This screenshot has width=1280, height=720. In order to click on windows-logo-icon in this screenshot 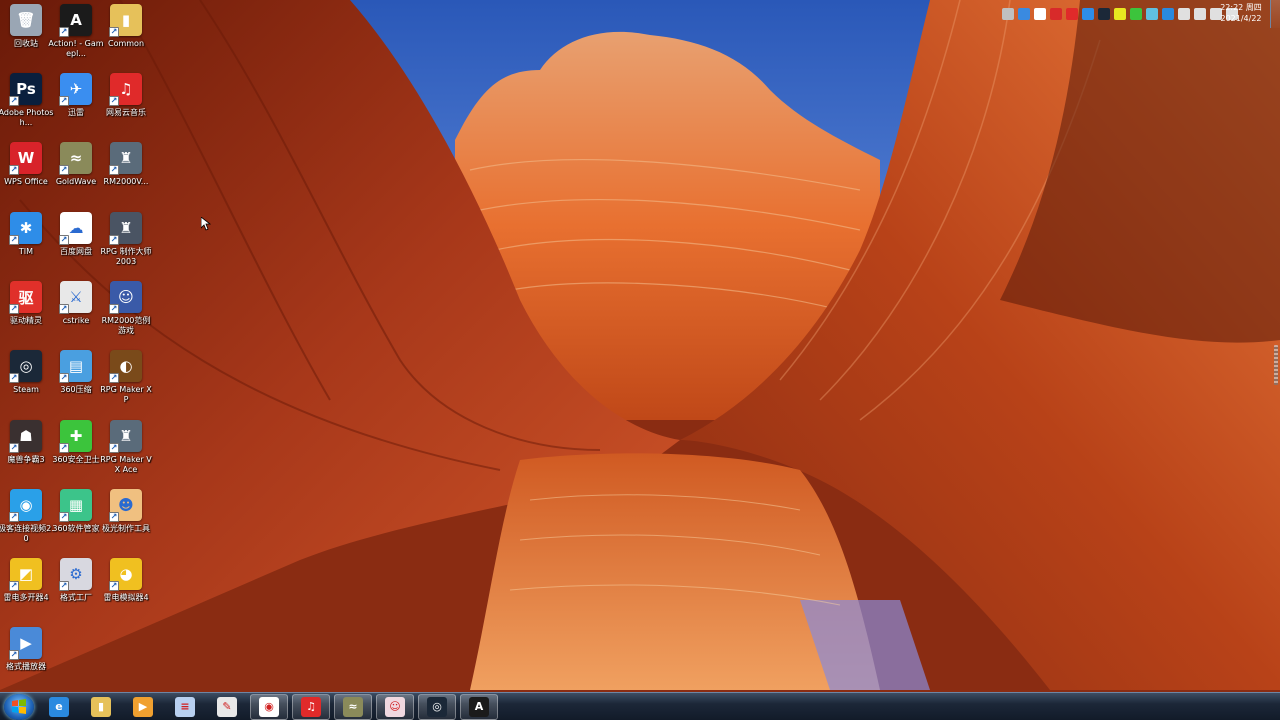, I will do `click(19, 706)`.